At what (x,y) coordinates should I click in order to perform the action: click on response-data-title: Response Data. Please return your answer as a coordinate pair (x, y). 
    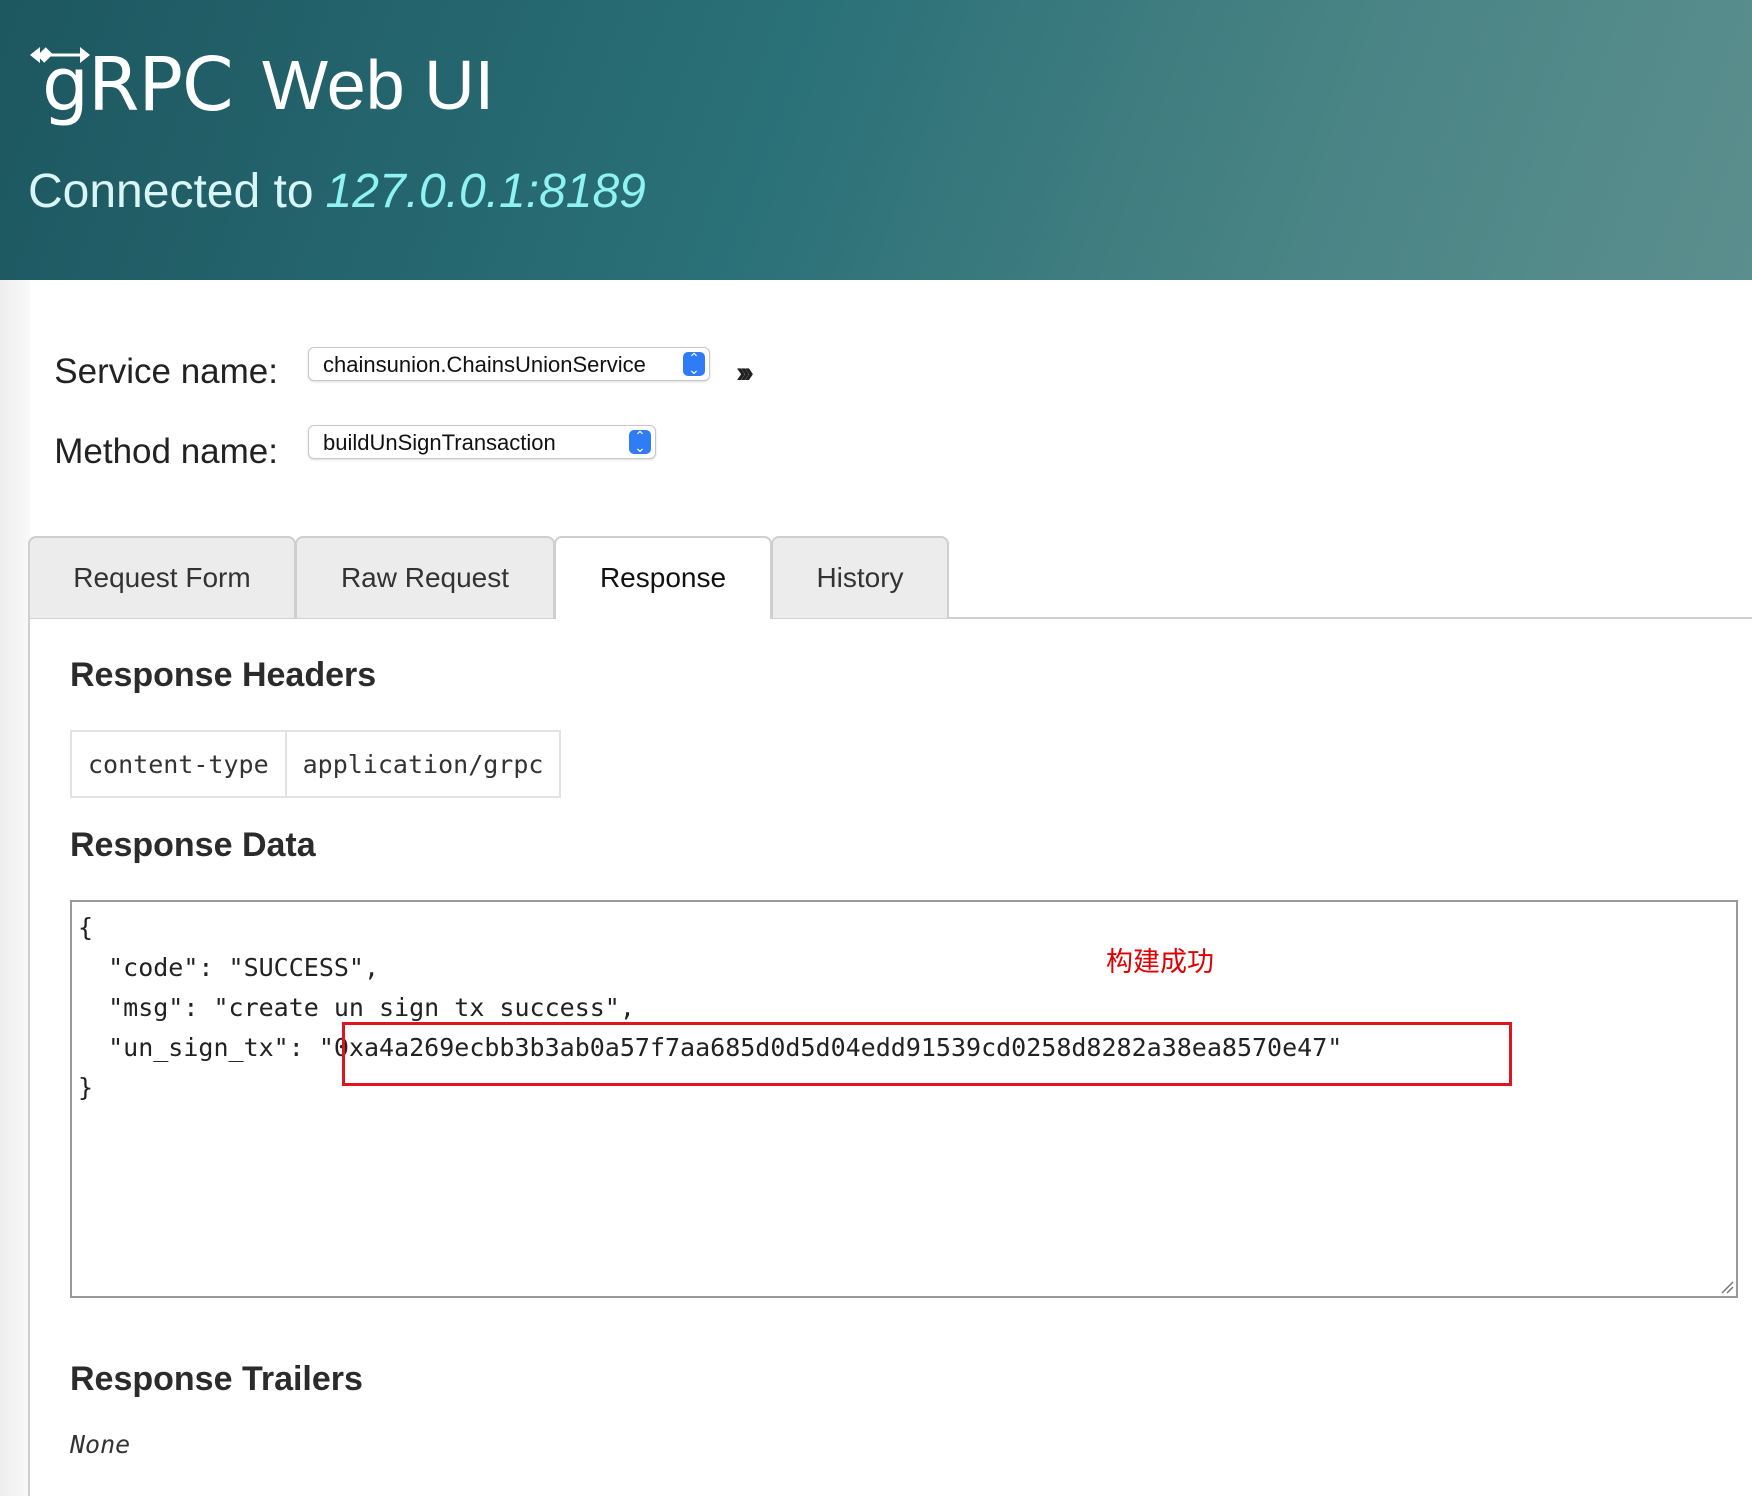
    Looking at the image, I should click on (193, 845).